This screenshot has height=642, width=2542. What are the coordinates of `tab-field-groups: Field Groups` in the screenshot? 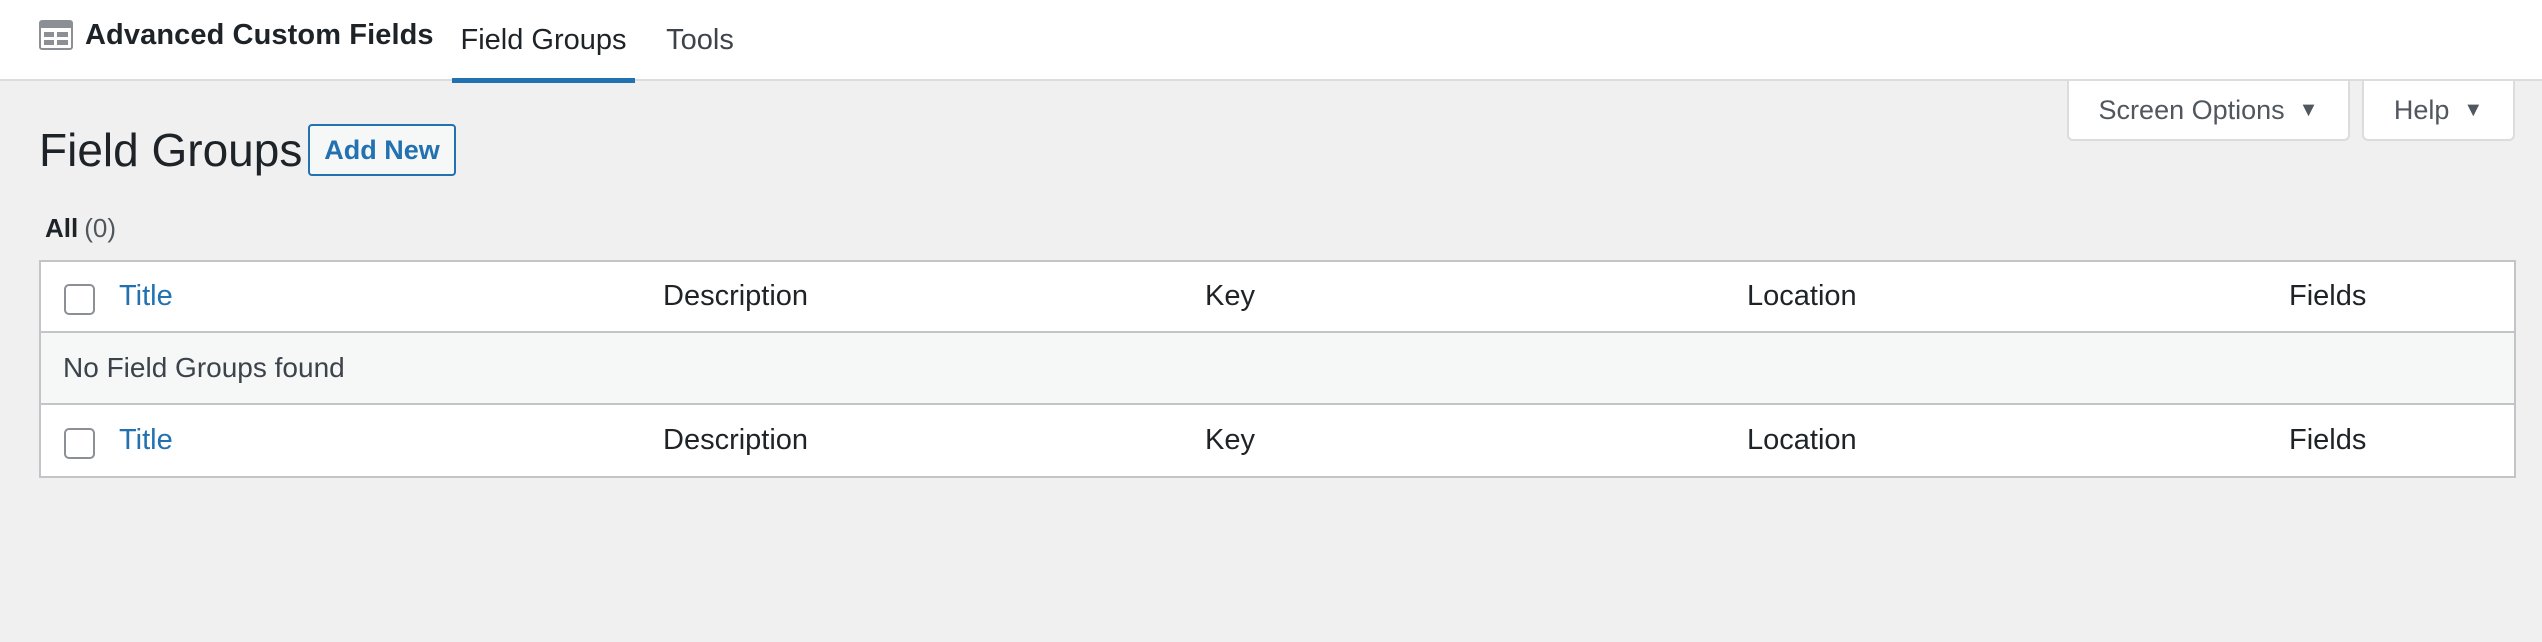 It's located at (543, 41).